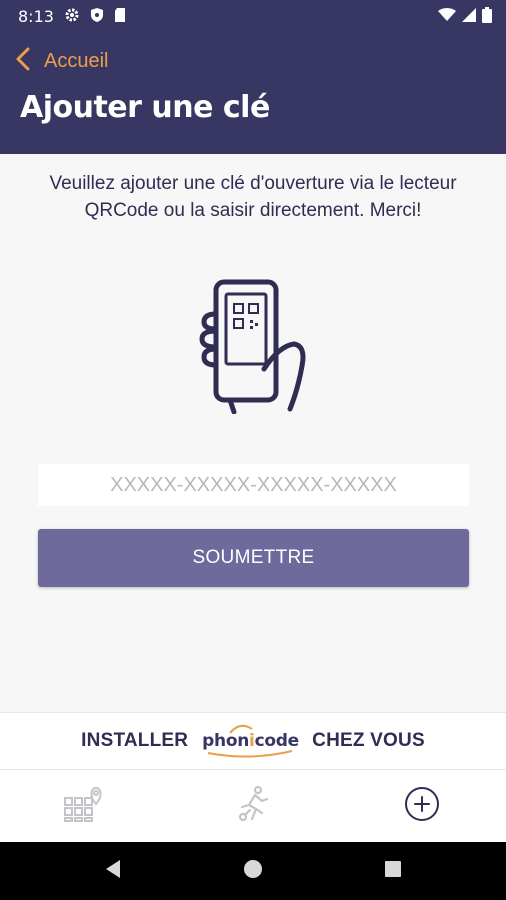  What do you see at coordinates (135, 740) in the screenshot?
I see `banner-left-text: INSTALLER` at bounding box center [135, 740].